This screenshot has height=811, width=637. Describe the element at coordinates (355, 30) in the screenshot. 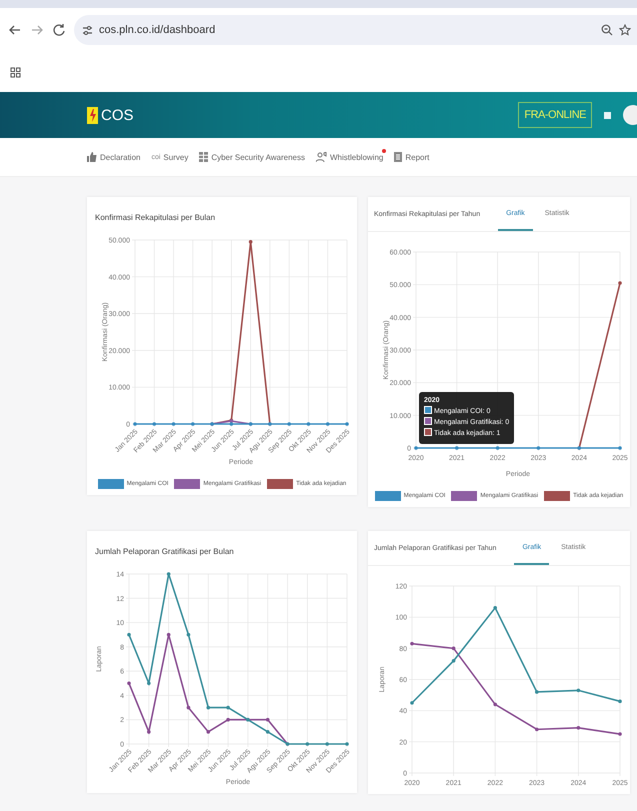

I see `address-bar: cos.pln.co.id/dashboard` at that location.